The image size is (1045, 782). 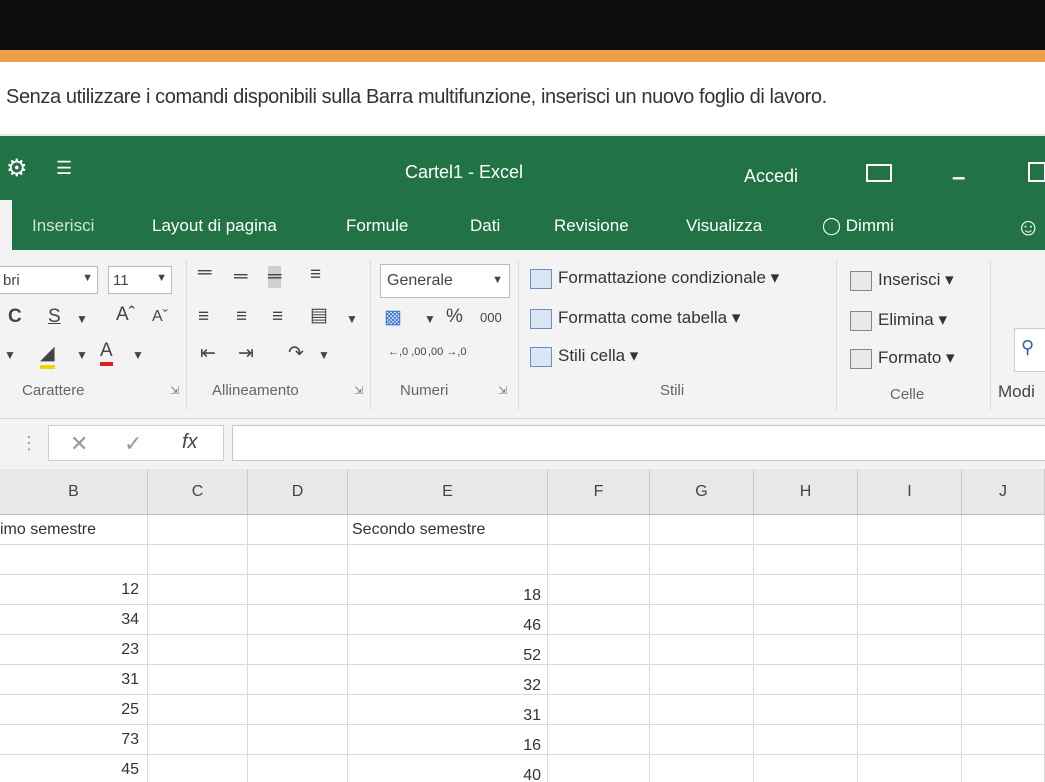 What do you see at coordinates (74, 589) in the screenshot?
I see `cell-b: 12` at bounding box center [74, 589].